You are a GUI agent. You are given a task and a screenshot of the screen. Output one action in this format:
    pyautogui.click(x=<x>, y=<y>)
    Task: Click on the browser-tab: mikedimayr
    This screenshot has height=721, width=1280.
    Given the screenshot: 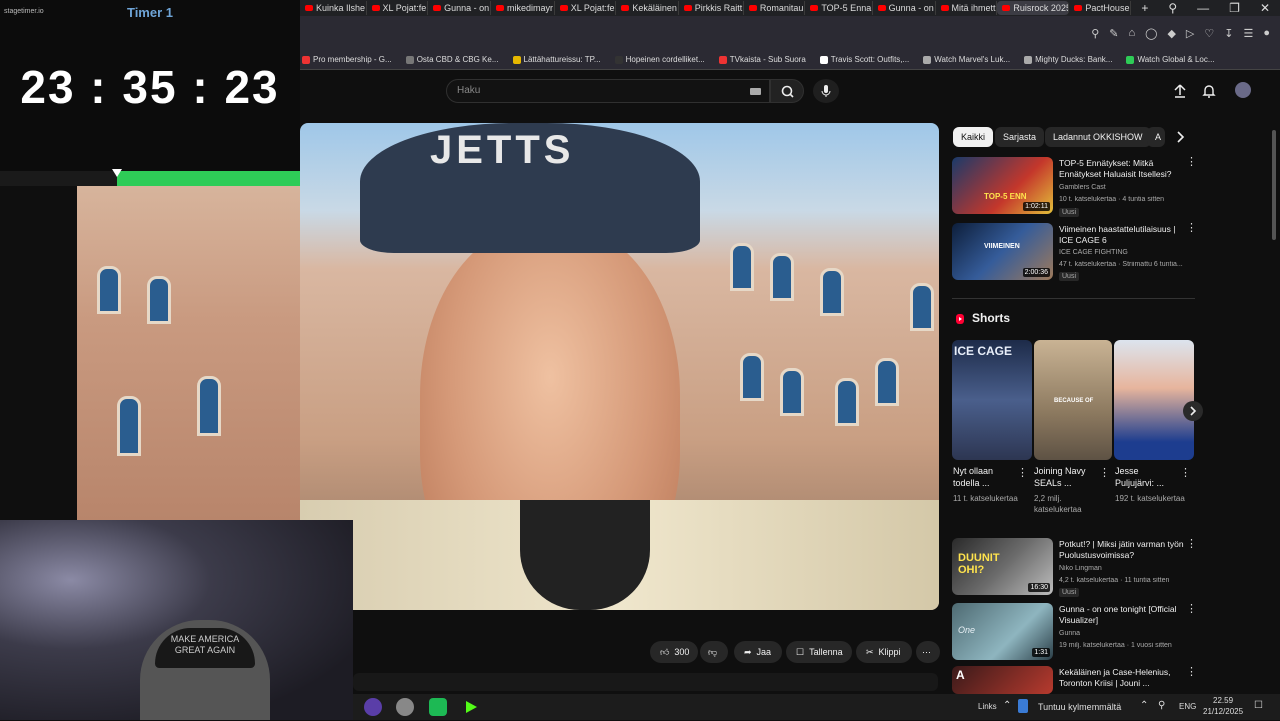 What is the action you would take?
    pyautogui.click(x=523, y=8)
    